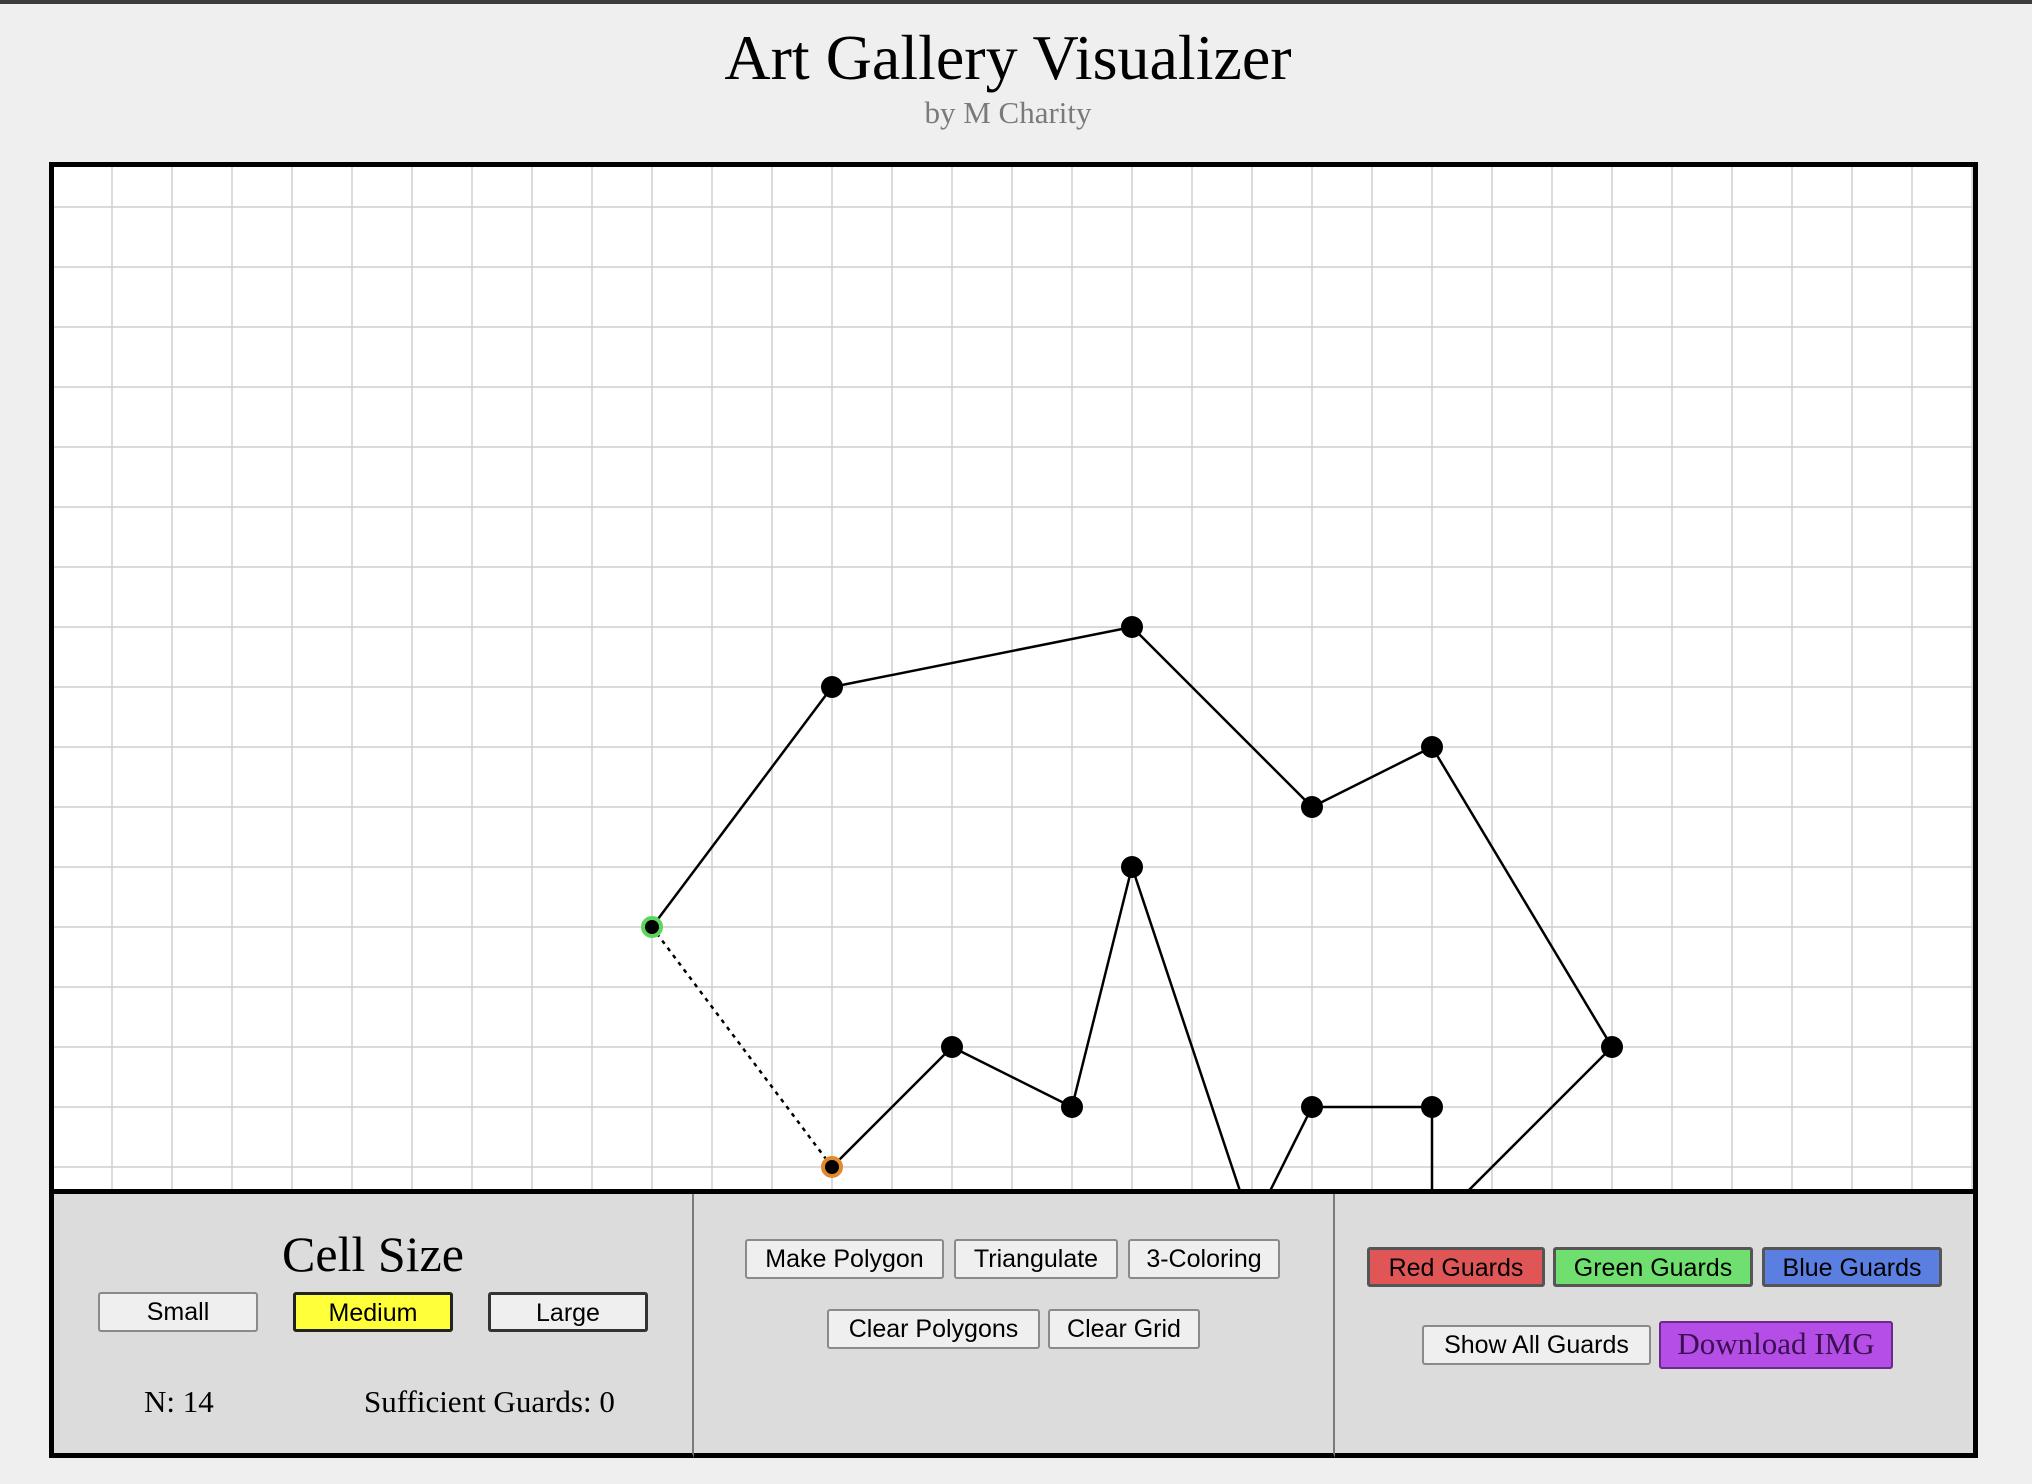 Image resolution: width=2032 pixels, height=1484 pixels. What do you see at coordinates (844, 1259) in the screenshot?
I see `make-polygon-button: Make Polygon` at bounding box center [844, 1259].